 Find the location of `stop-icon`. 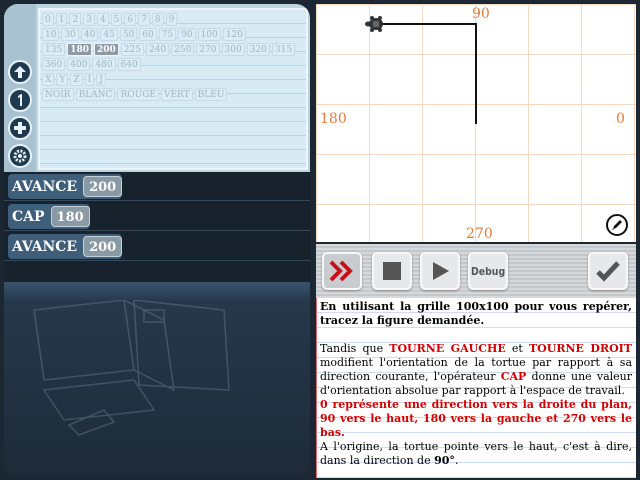

stop-icon is located at coordinates (392, 271).